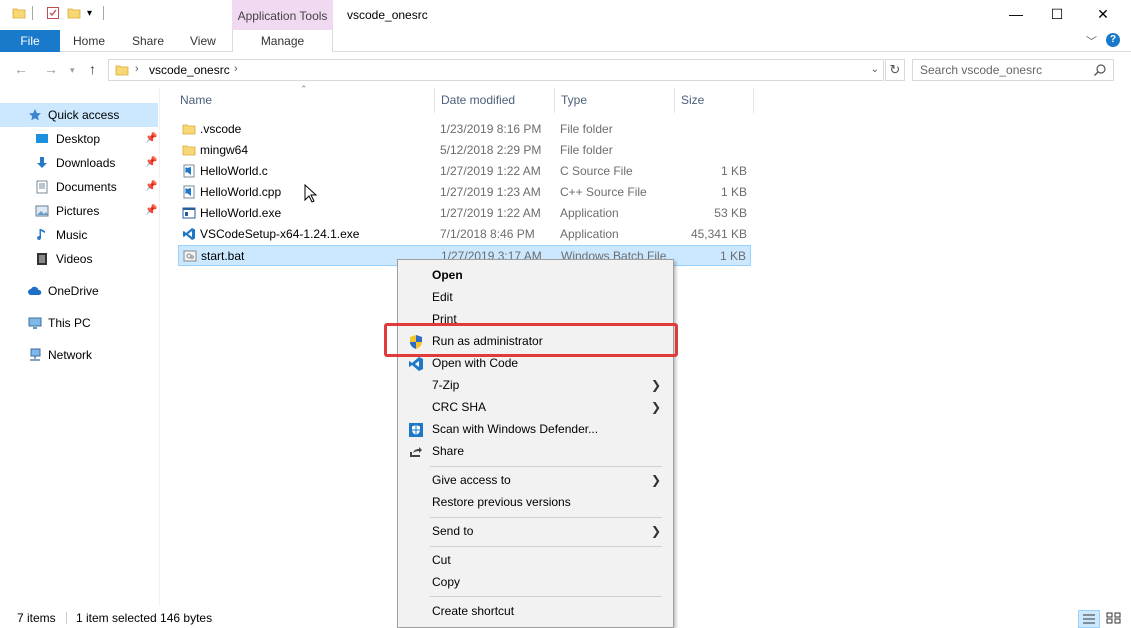 This screenshot has height=628, width=1131. I want to click on item-count: 7 items, so click(36, 618).